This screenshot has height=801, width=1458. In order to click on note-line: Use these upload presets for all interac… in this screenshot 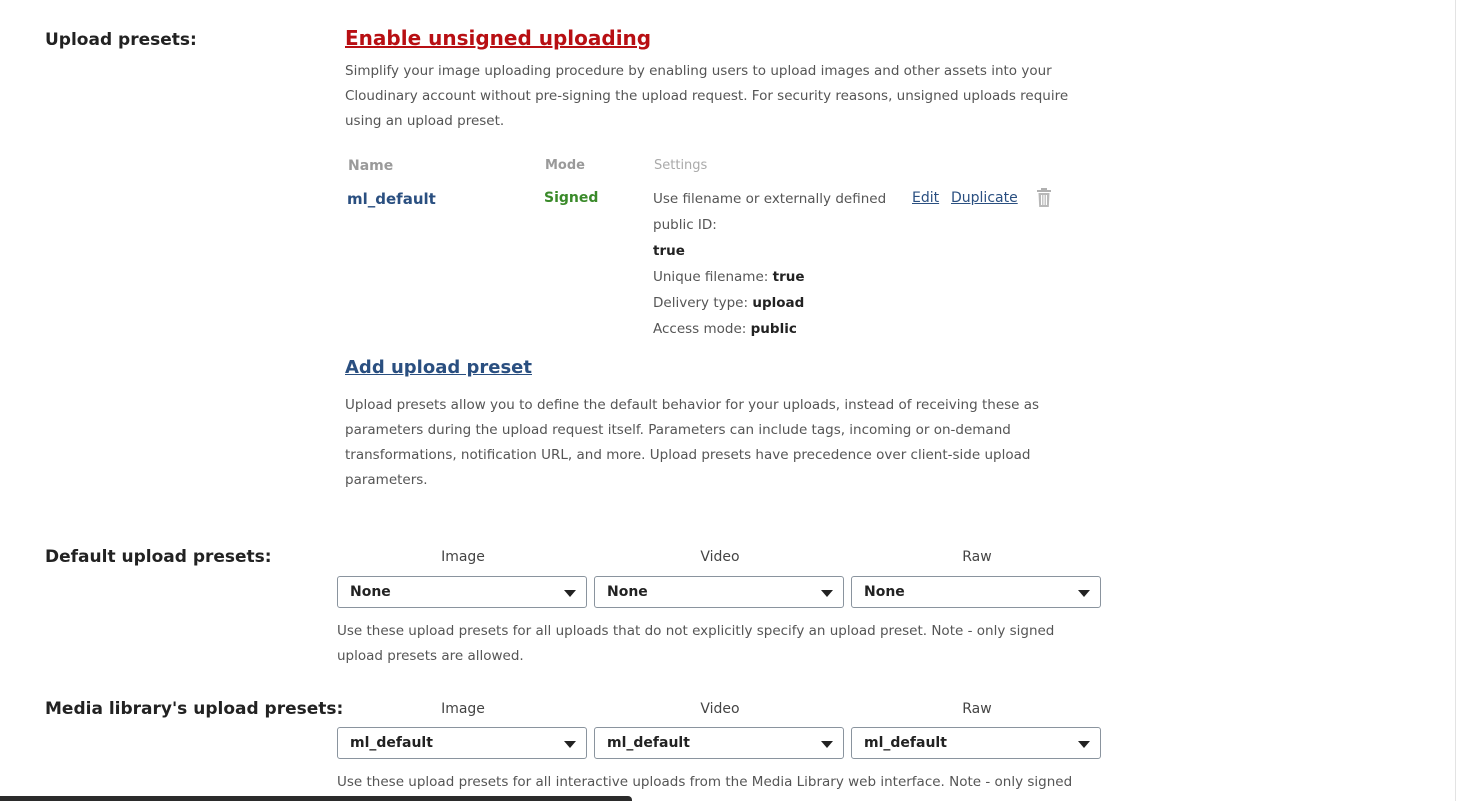, I will do `click(705, 782)`.